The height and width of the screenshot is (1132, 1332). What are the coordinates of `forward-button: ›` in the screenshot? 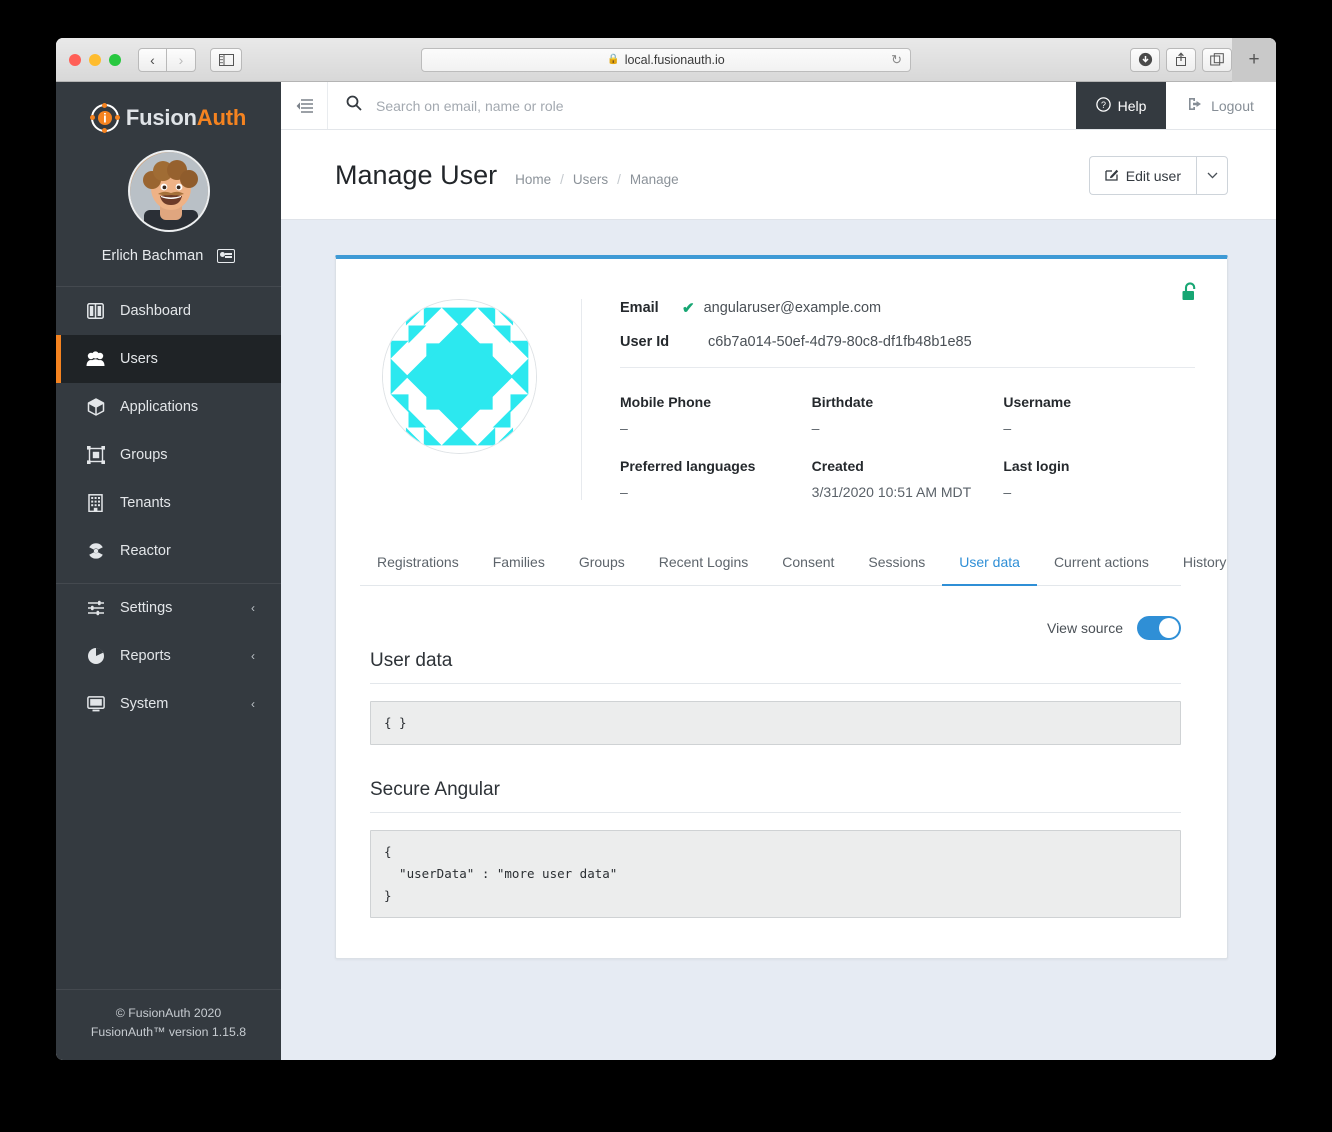 It's located at (181, 59).